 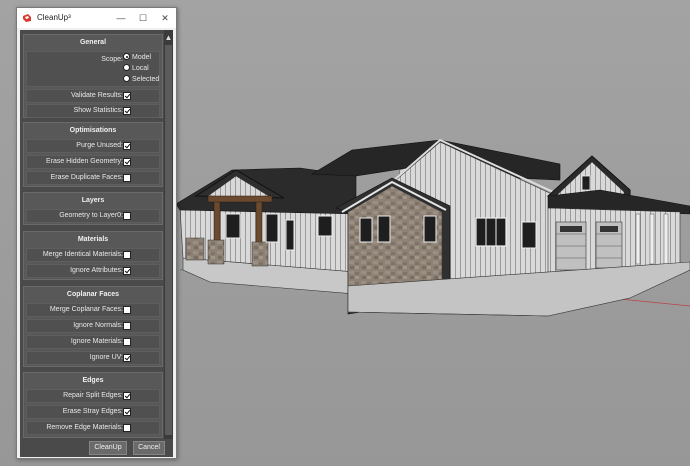 I want to click on ignore-uv-row: Ignore UV:, so click(x=93, y=358).